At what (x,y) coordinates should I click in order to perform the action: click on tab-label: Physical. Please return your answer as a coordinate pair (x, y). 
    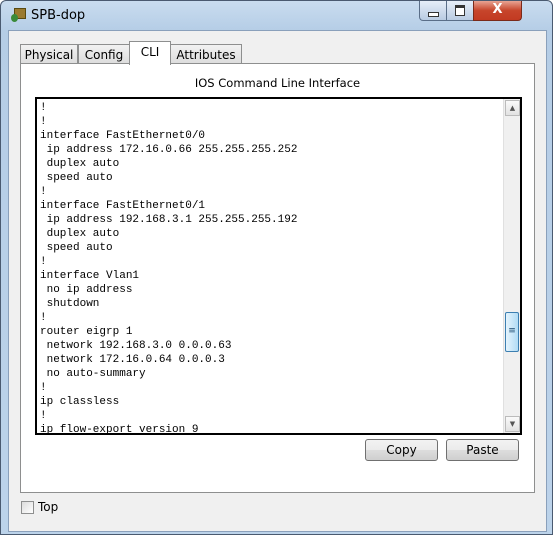
    Looking at the image, I should click on (49, 55).